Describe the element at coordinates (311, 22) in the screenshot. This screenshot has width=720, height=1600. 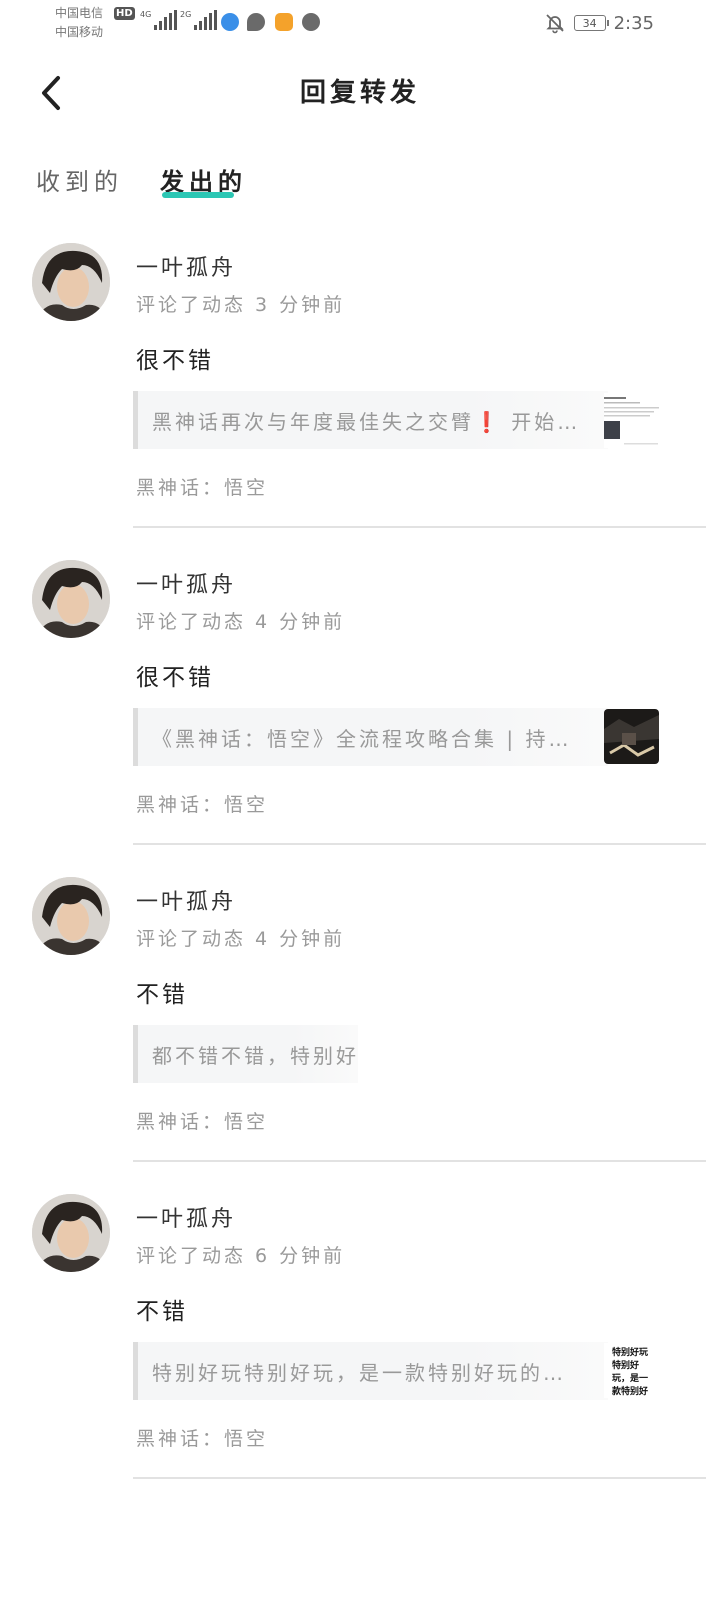
I see `wechat-icon` at that location.